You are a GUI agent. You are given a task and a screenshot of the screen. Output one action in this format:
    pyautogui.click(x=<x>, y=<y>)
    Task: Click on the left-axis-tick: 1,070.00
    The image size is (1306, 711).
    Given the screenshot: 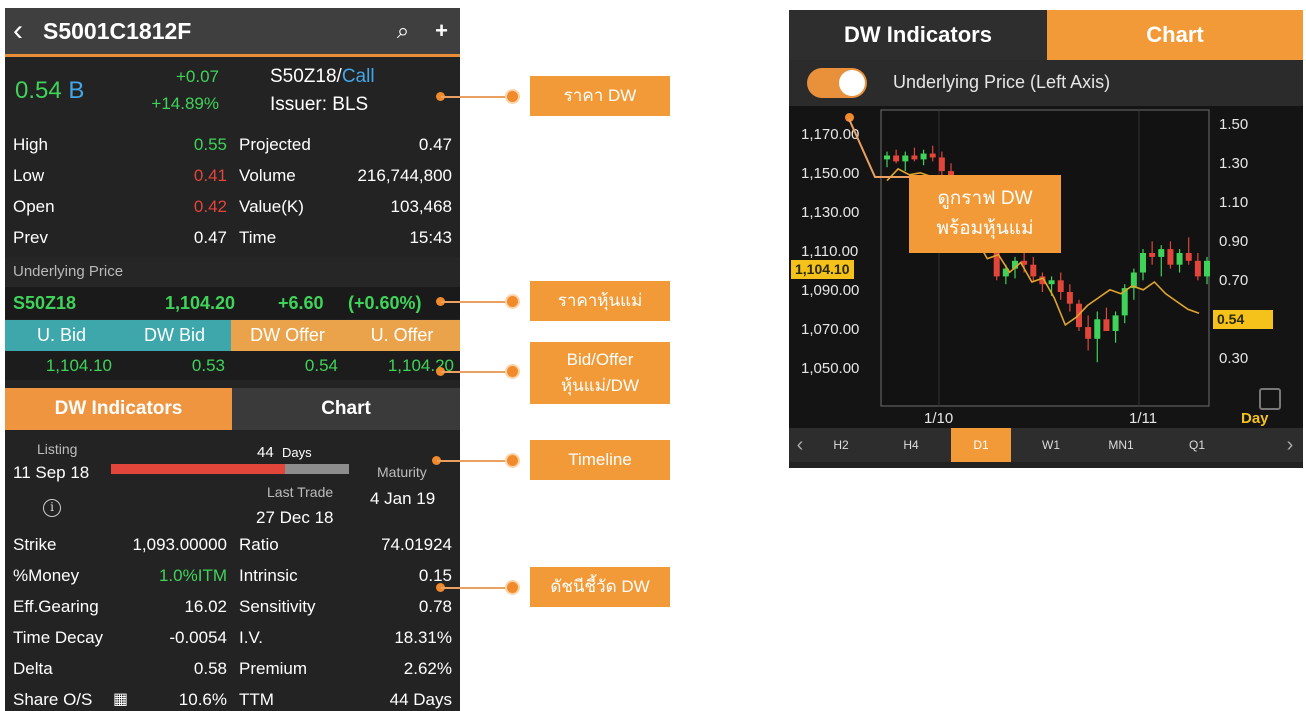 What is the action you would take?
    pyautogui.click(x=830, y=329)
    